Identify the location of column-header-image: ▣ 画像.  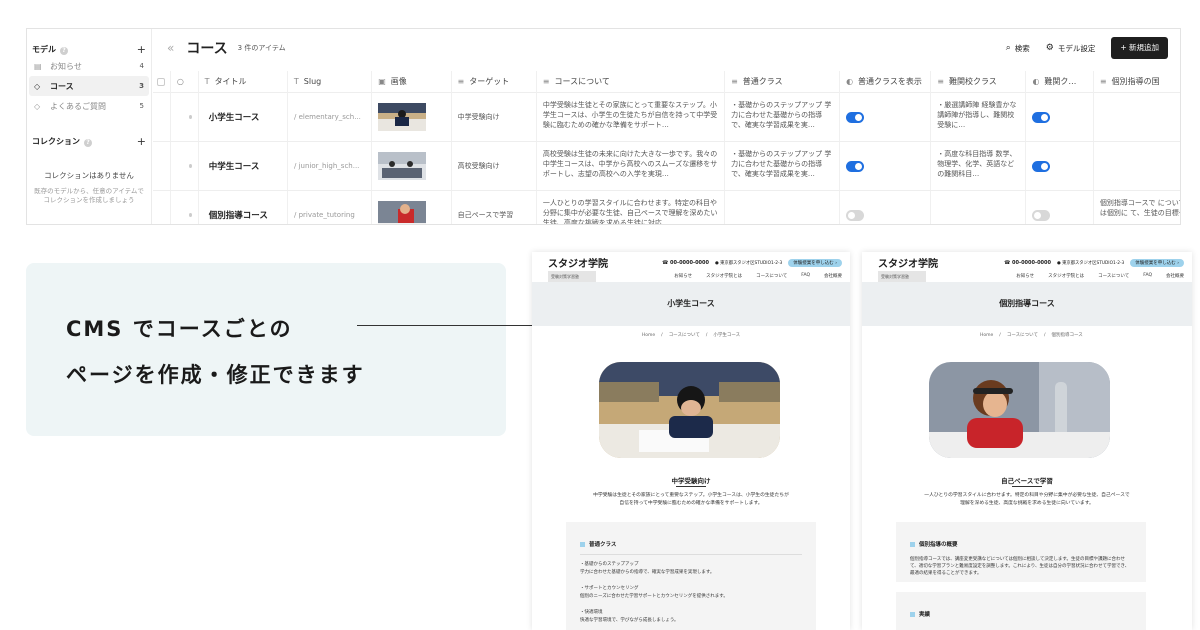
(412, 81).